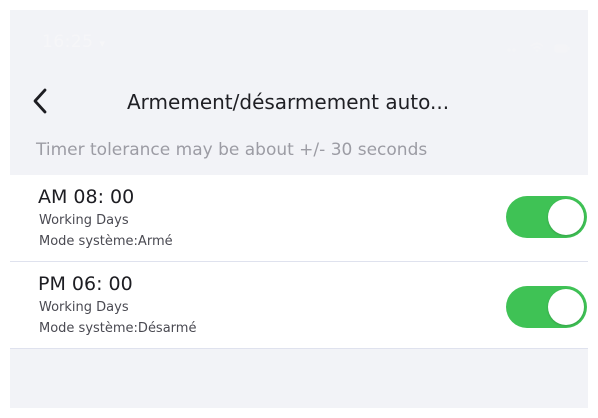 Image resolution: width=598 pixels, height=418 pixels. Describe the element at coordinates (106, 241) in the screenshot. I see `schedule-mode: Mode système:Armé` at that location.